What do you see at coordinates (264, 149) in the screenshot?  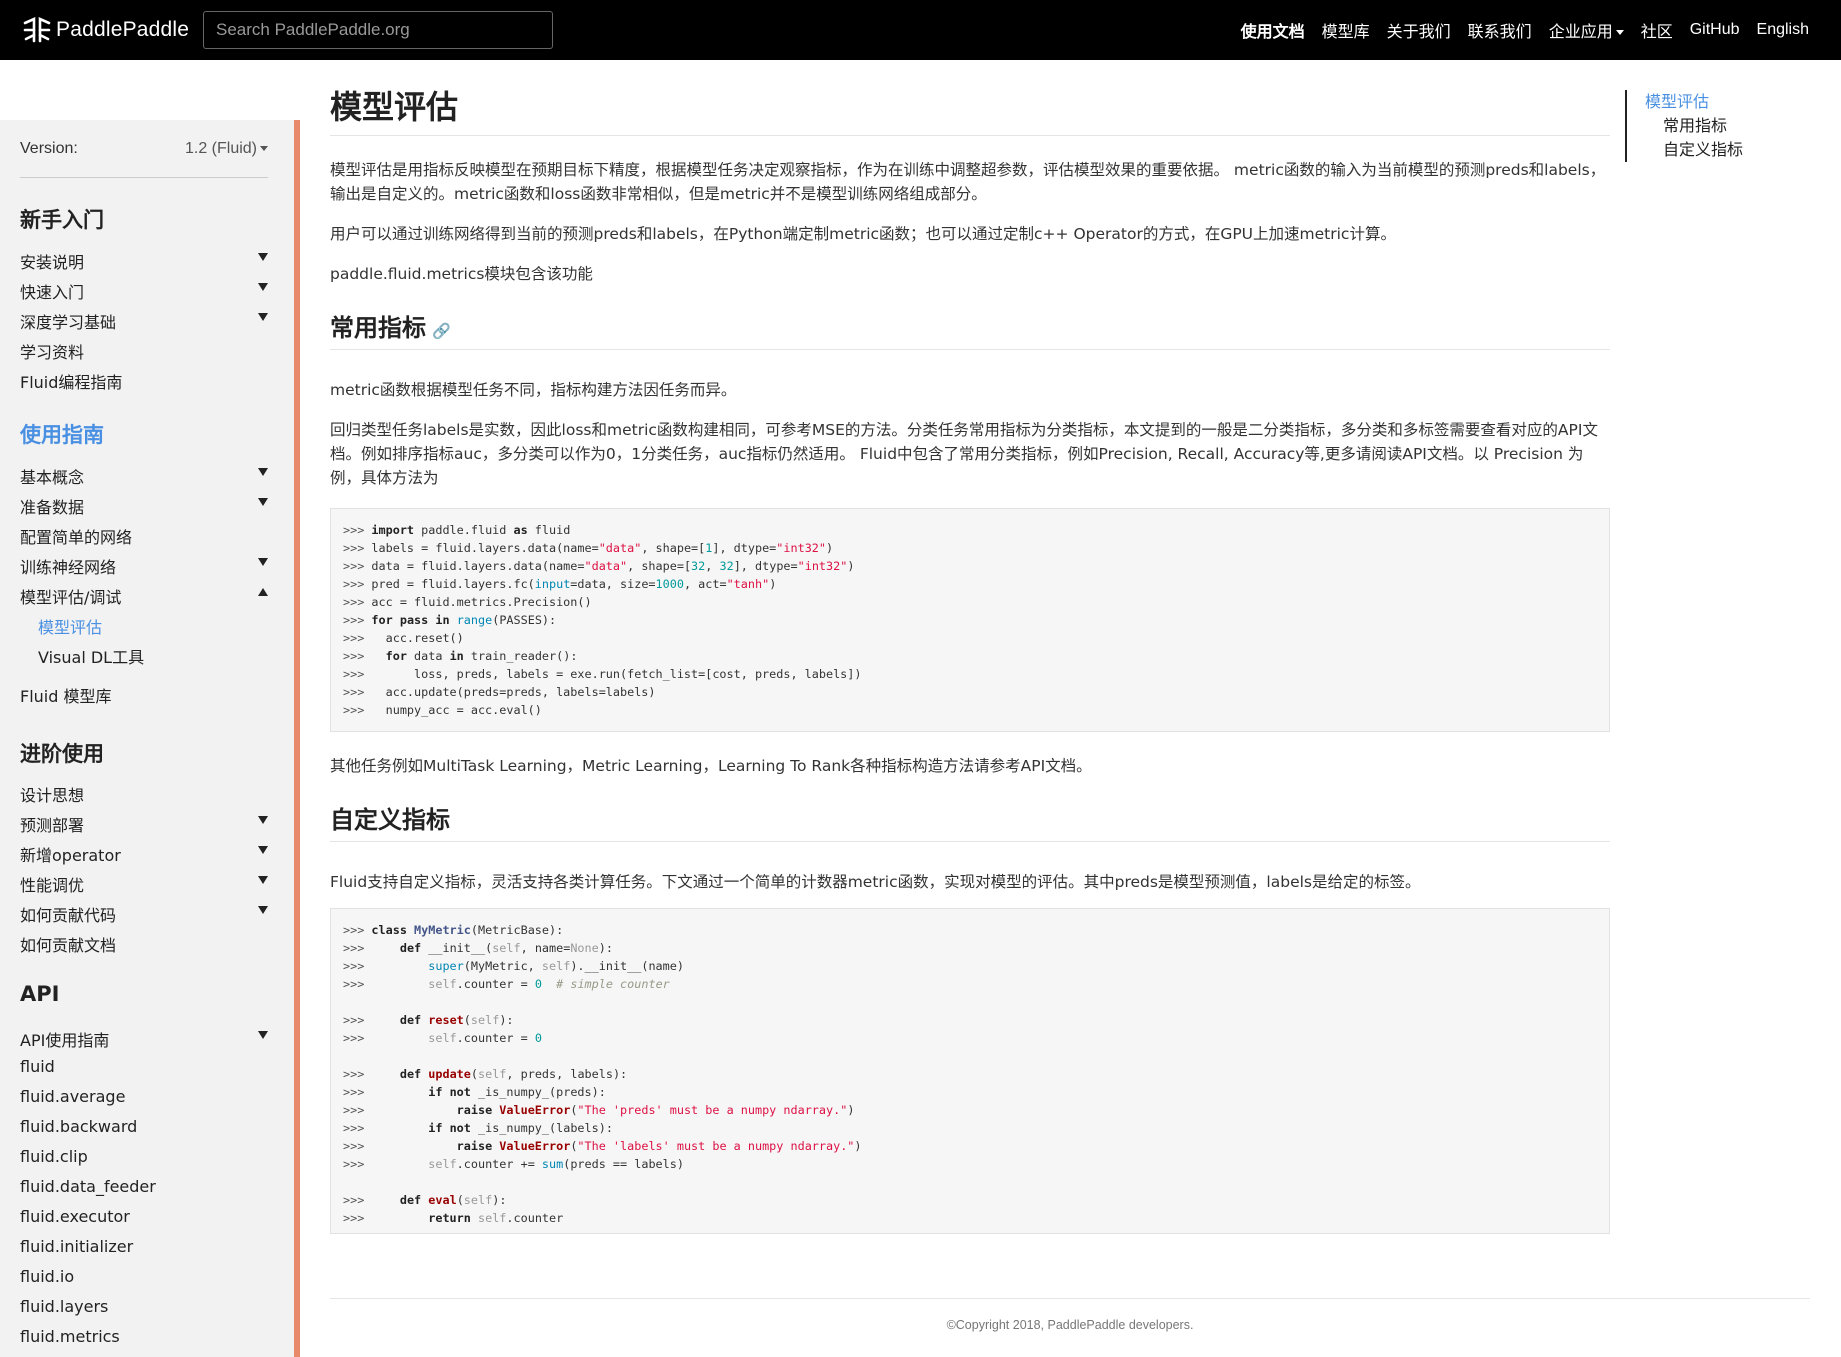 I see `chevron-down-icon` at bounding box center [264, 149].